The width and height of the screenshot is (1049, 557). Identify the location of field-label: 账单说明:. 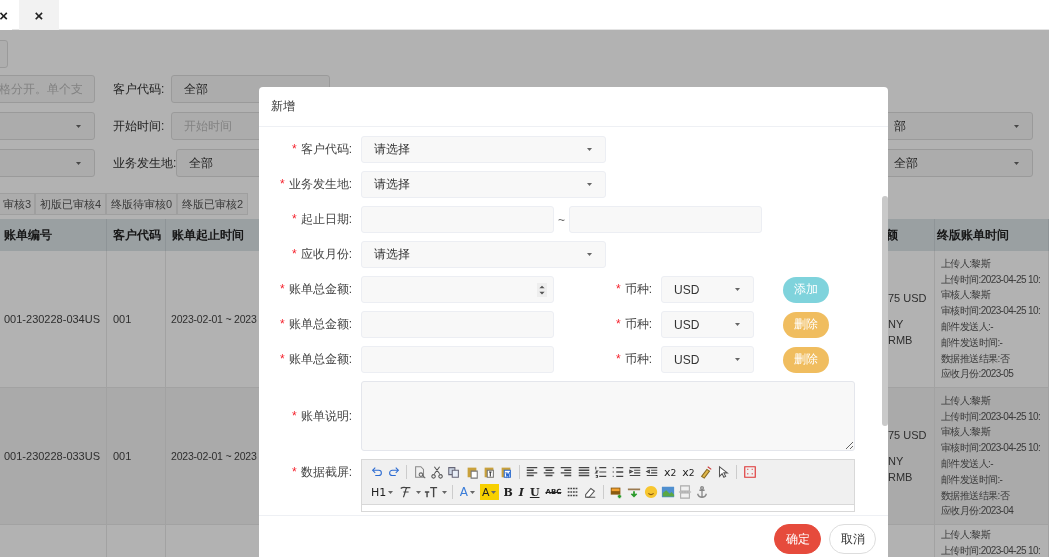
(326, 415).